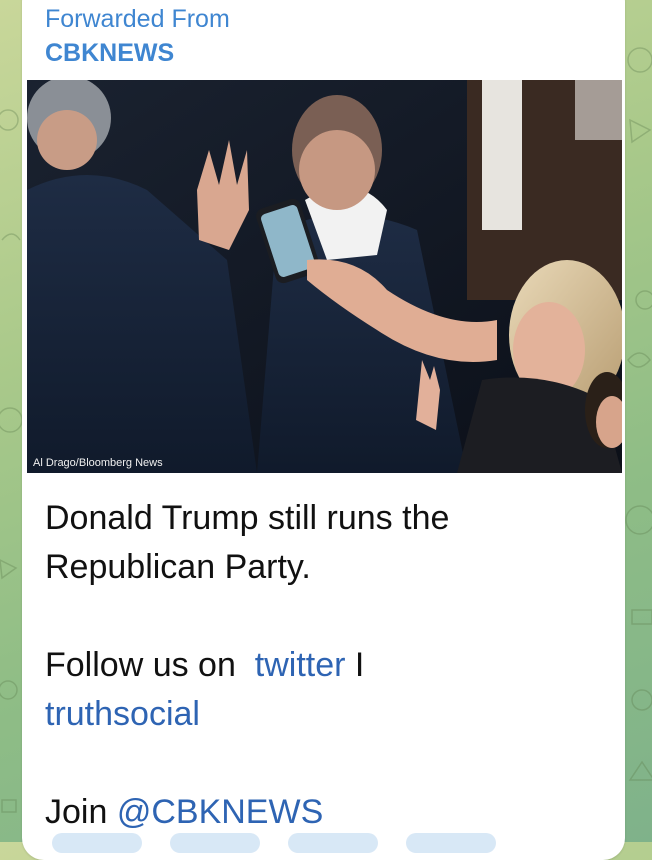 Image resolution: width=652 pixels, height=860 pixels. I want to click on photo-credit: Al Drago/Bloomberg News, so click(98, 463).